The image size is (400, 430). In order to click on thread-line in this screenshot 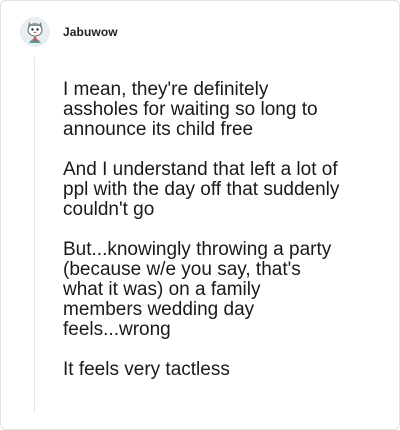, I will do `click(34, 235)`.